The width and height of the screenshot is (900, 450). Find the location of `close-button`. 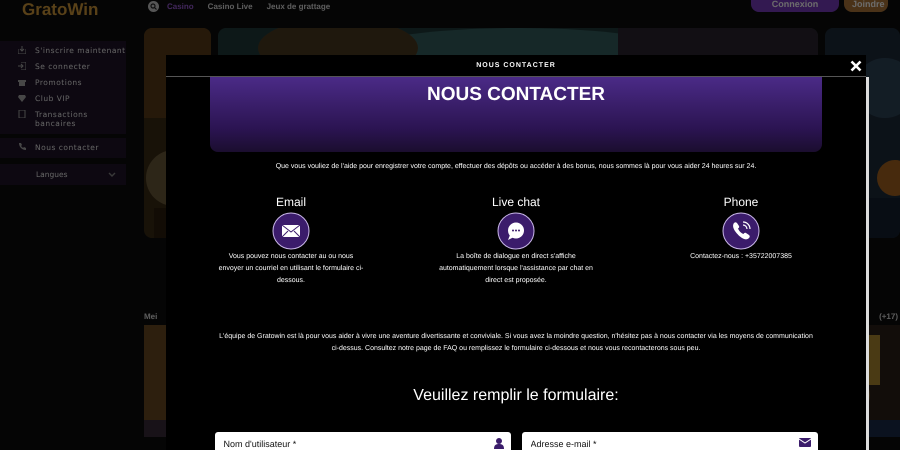

close-button is located at coordinates (856, 66).